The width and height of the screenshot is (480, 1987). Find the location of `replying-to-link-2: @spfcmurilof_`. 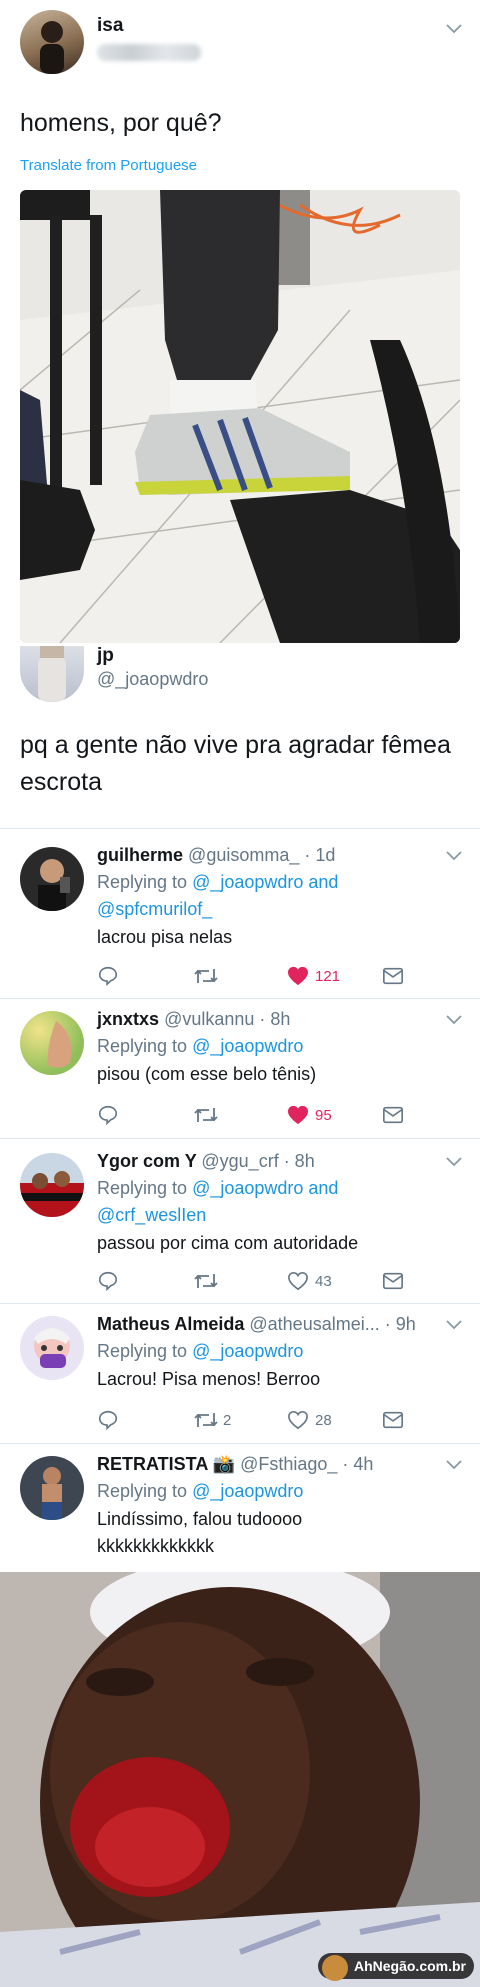

replying-to-link-2: @spfcmurilof_ is located at coordinates (154, 909).